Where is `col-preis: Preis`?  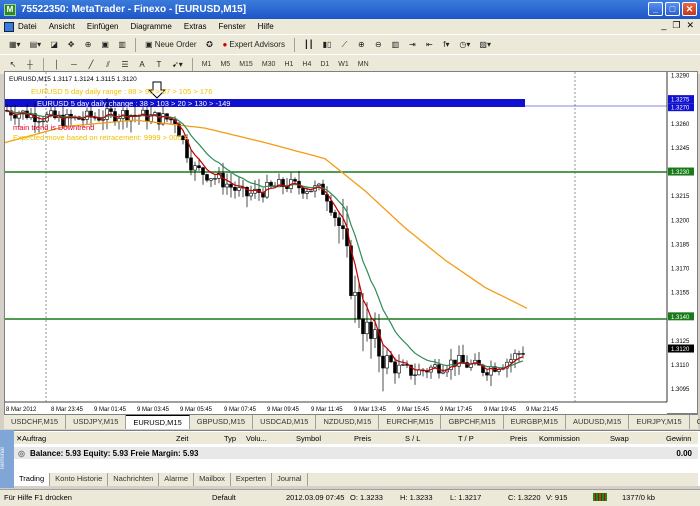
col-preis: Preis is located at coordinates (362, 438).